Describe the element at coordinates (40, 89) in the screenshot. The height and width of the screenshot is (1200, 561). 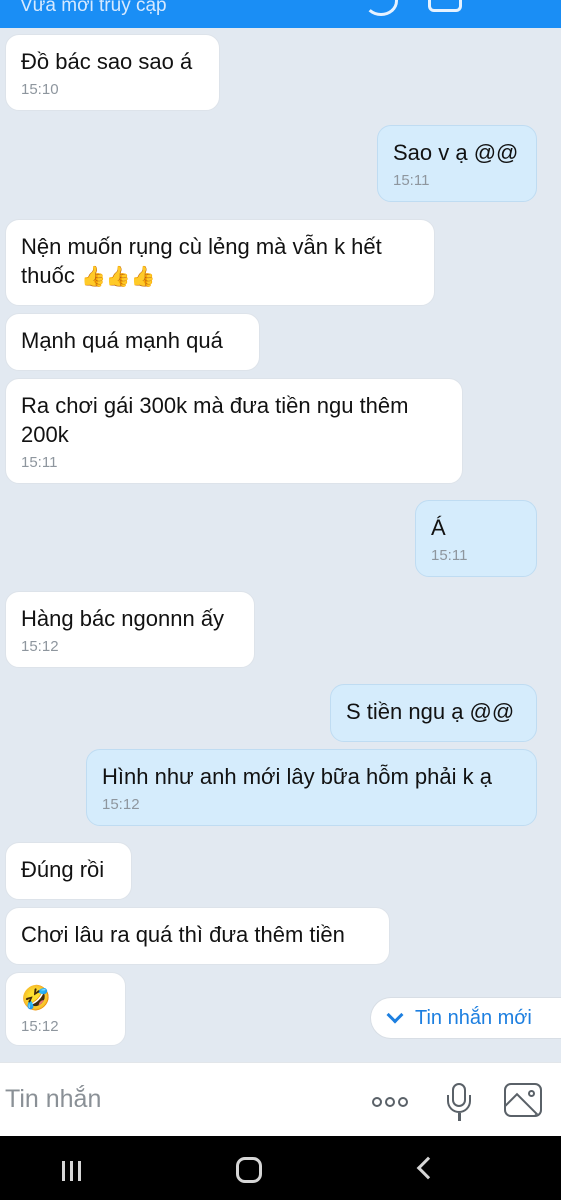
I see `message-time: 15:10` at that location.